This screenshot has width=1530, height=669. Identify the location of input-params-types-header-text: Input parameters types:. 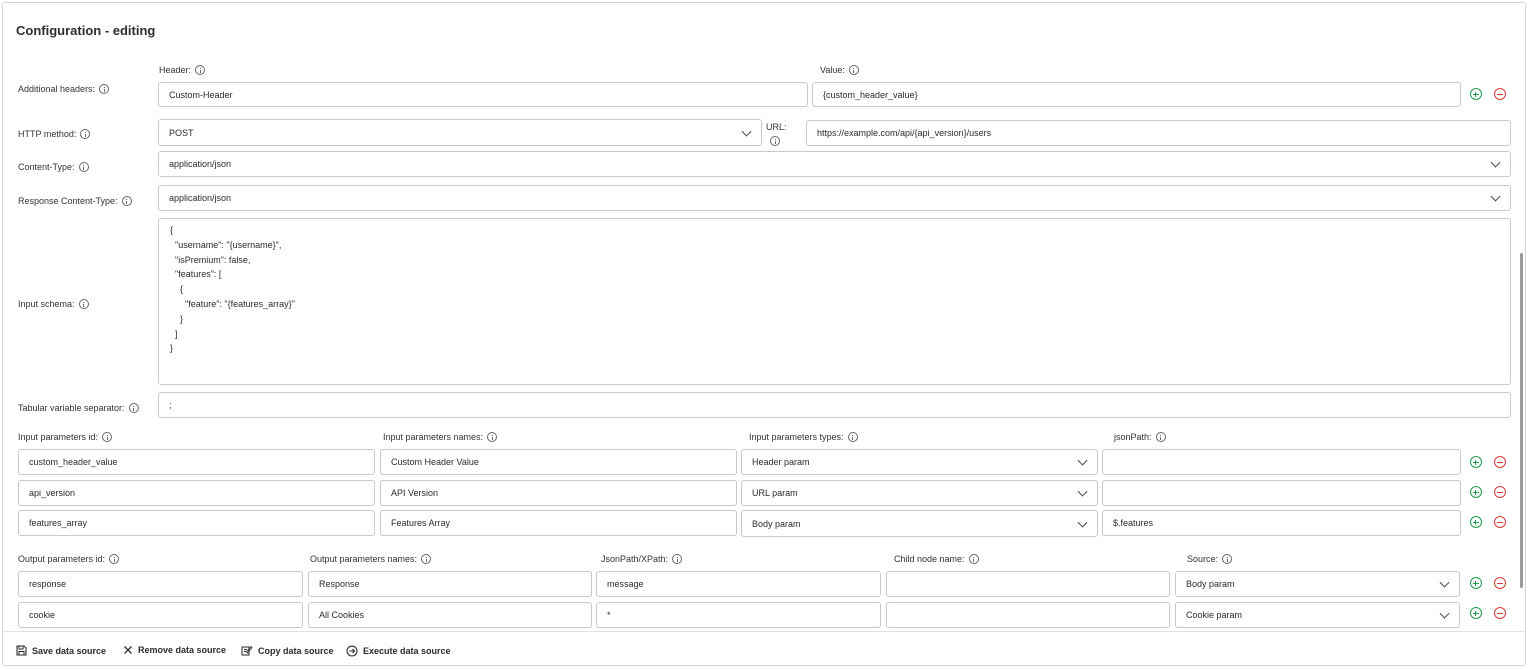
(796, 437).